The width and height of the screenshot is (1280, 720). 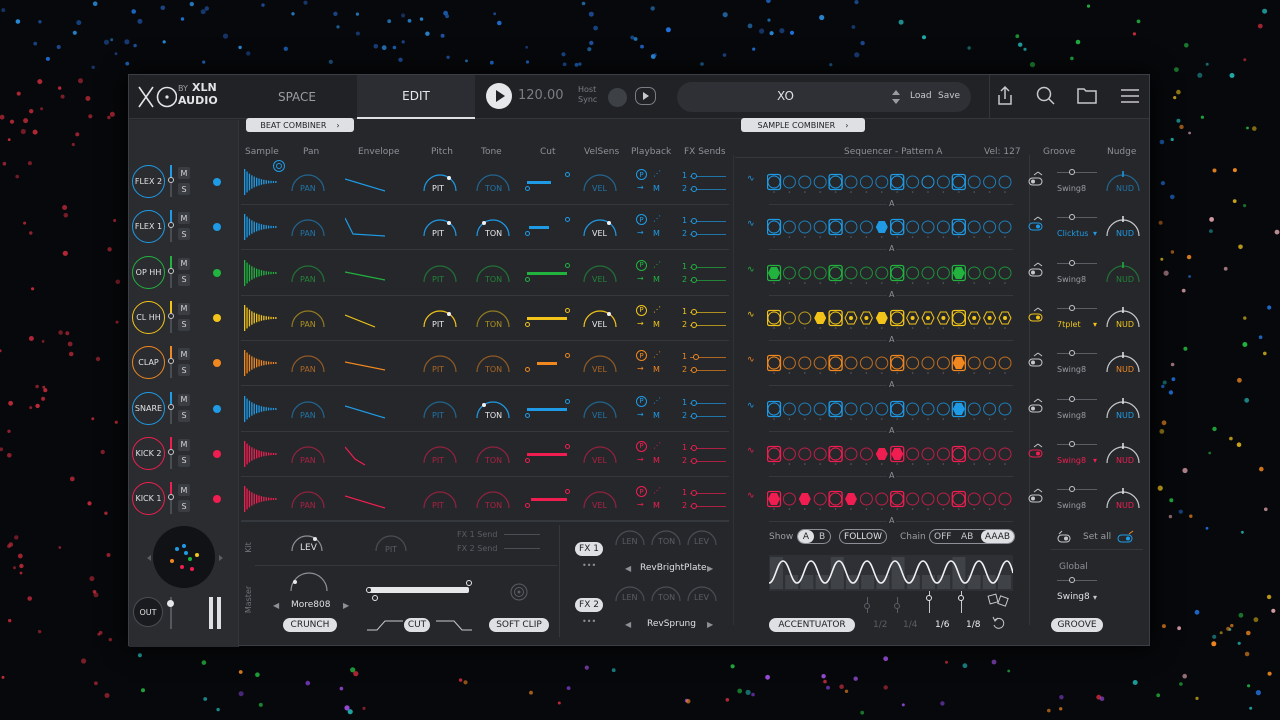 I want to click on chain-off-button: OFF, so click(x=942, y=537).